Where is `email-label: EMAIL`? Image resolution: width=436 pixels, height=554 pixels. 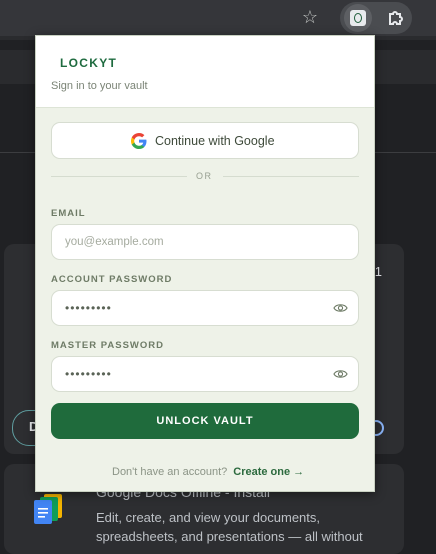
email-label: EMAIL is located at coordinates (68, 213).